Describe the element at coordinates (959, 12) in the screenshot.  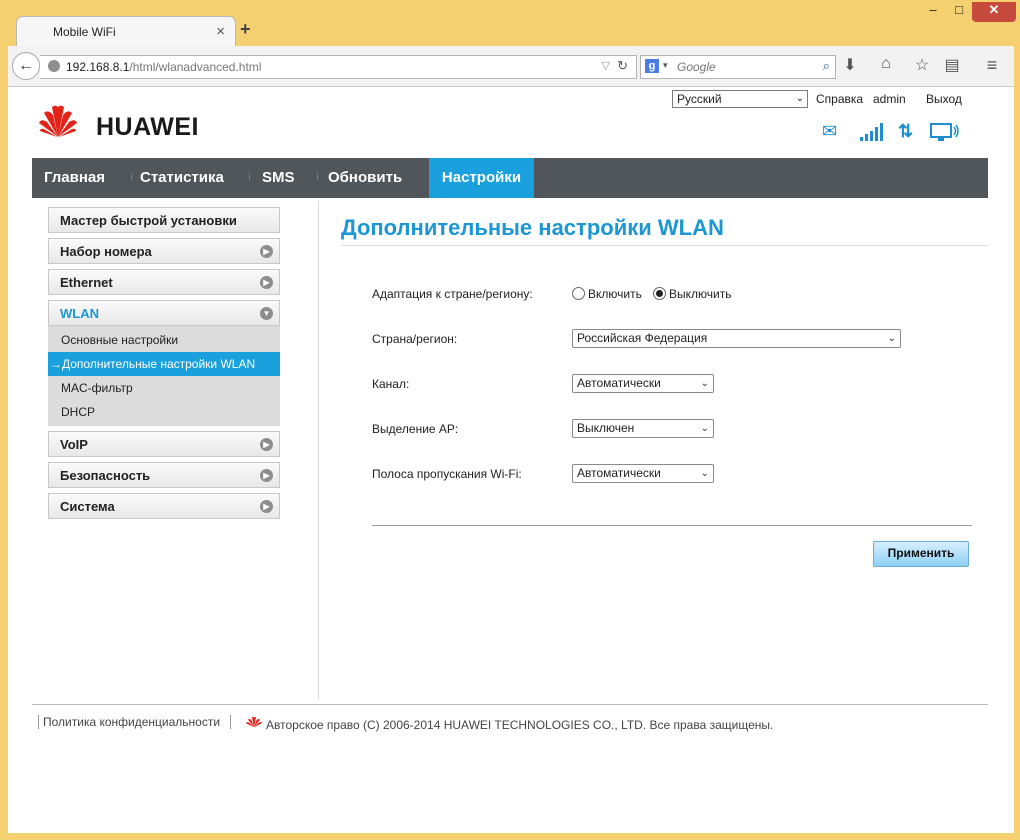
I see `maximize-button: □` at that location.